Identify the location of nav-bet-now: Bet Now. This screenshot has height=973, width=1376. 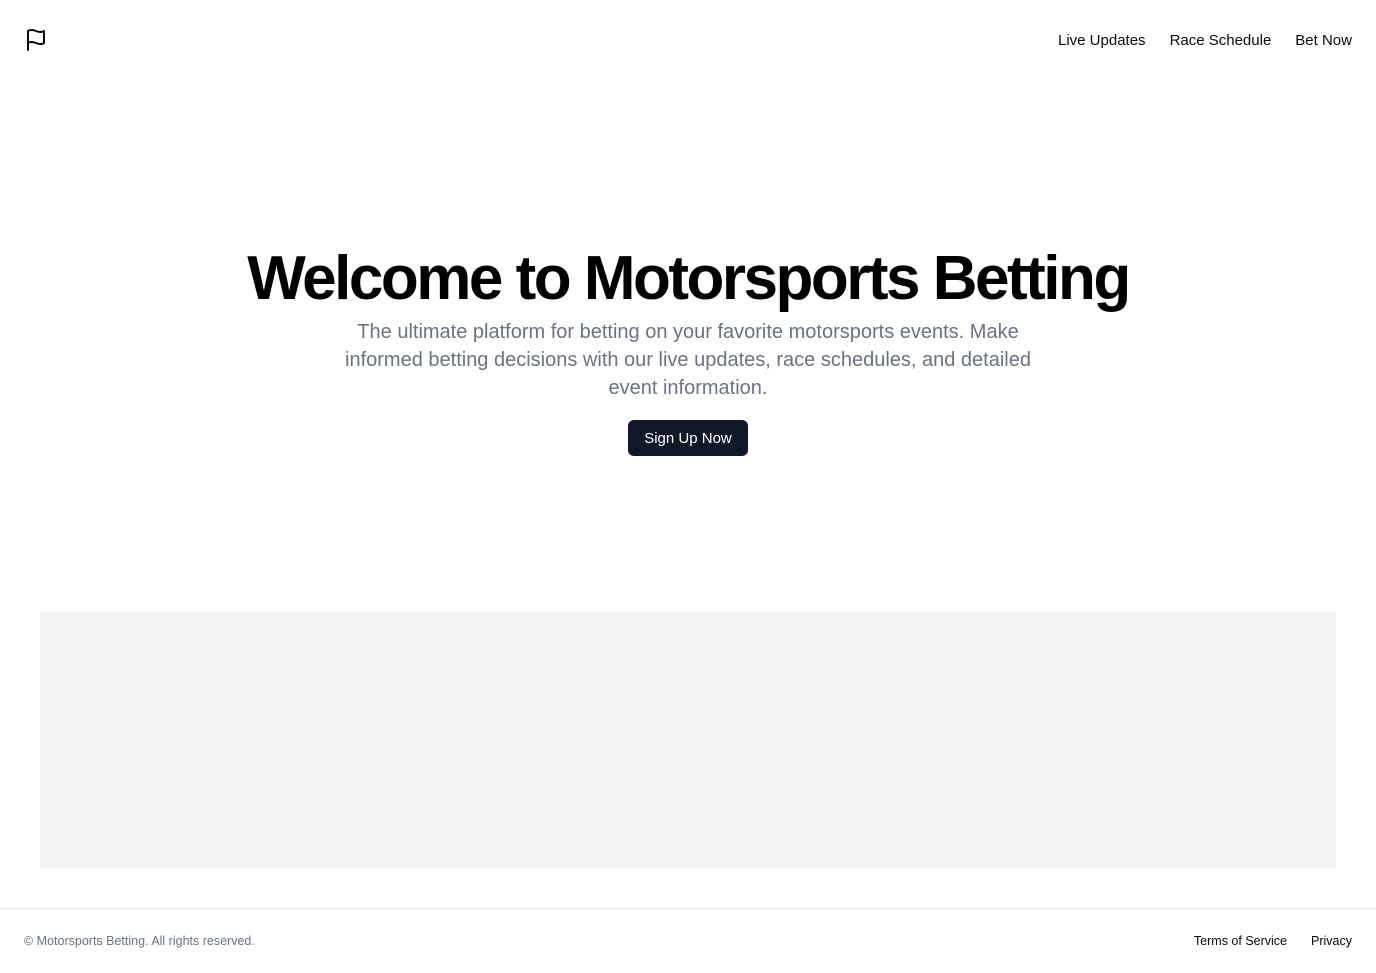
(1323, 40).